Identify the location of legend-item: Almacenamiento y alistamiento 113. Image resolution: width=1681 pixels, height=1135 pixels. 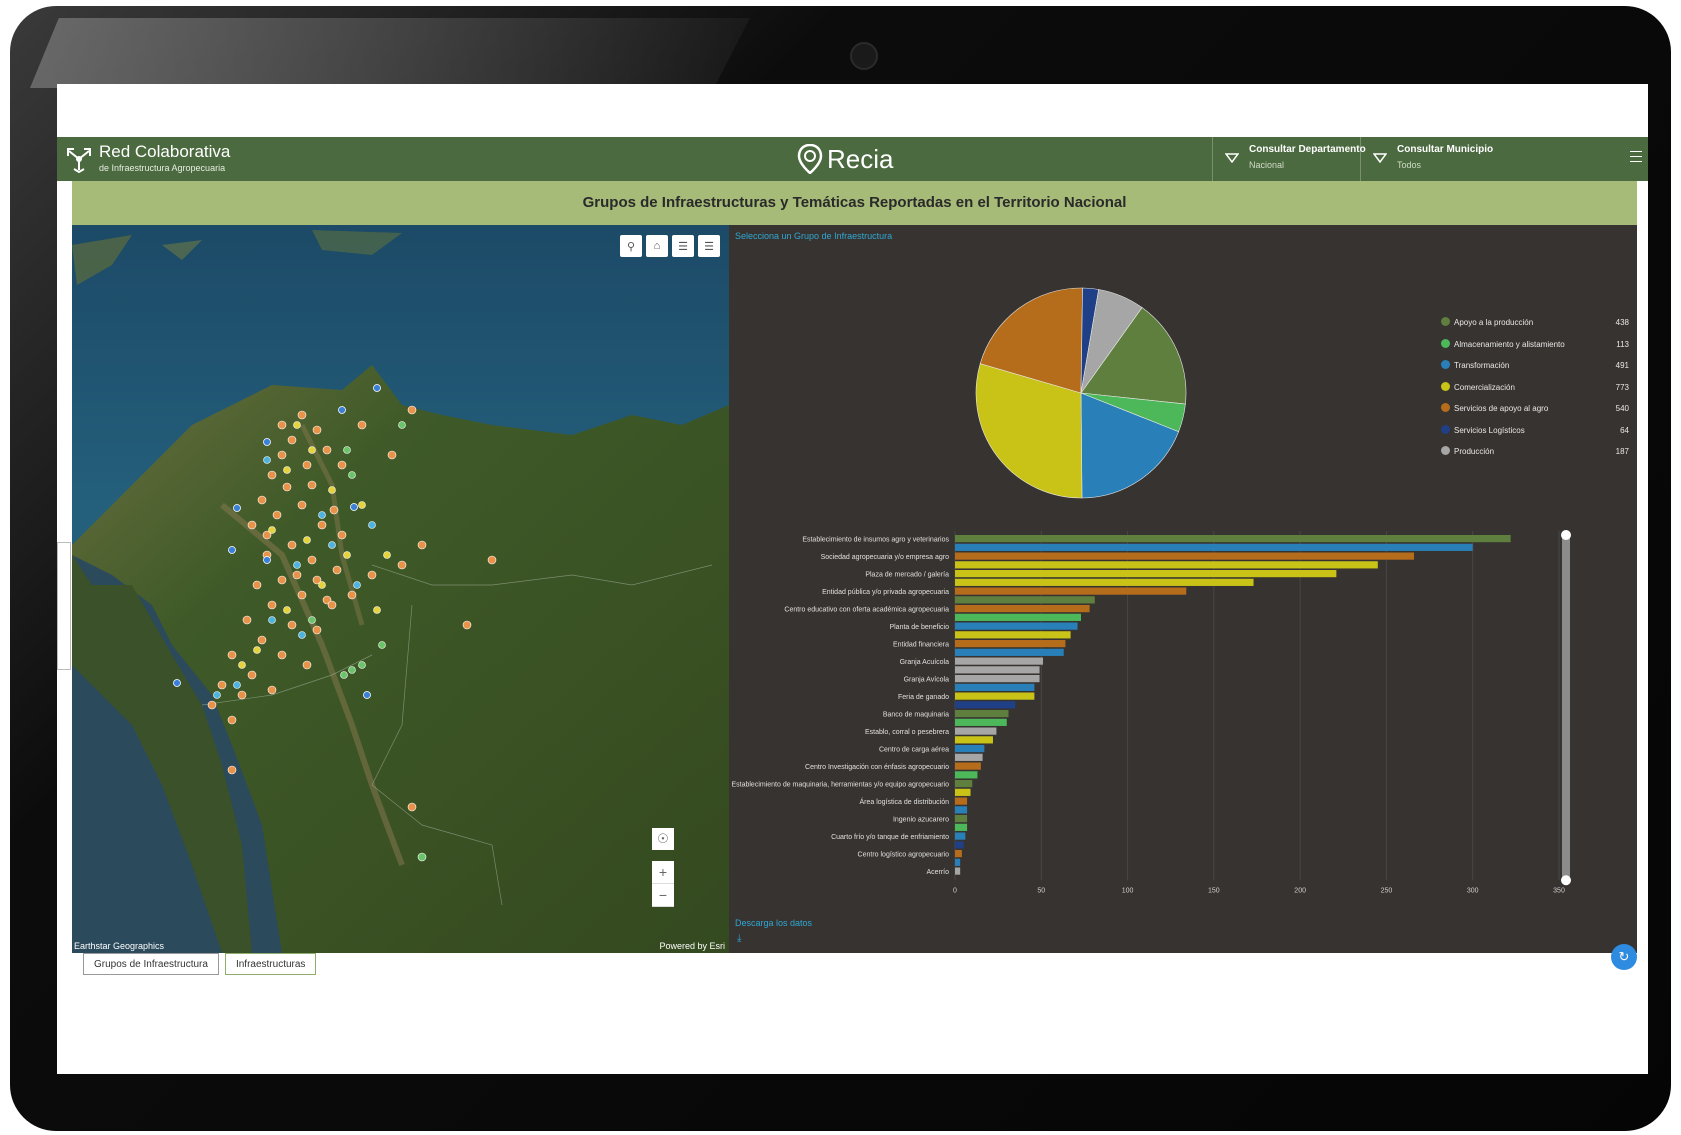
(1536, 348).